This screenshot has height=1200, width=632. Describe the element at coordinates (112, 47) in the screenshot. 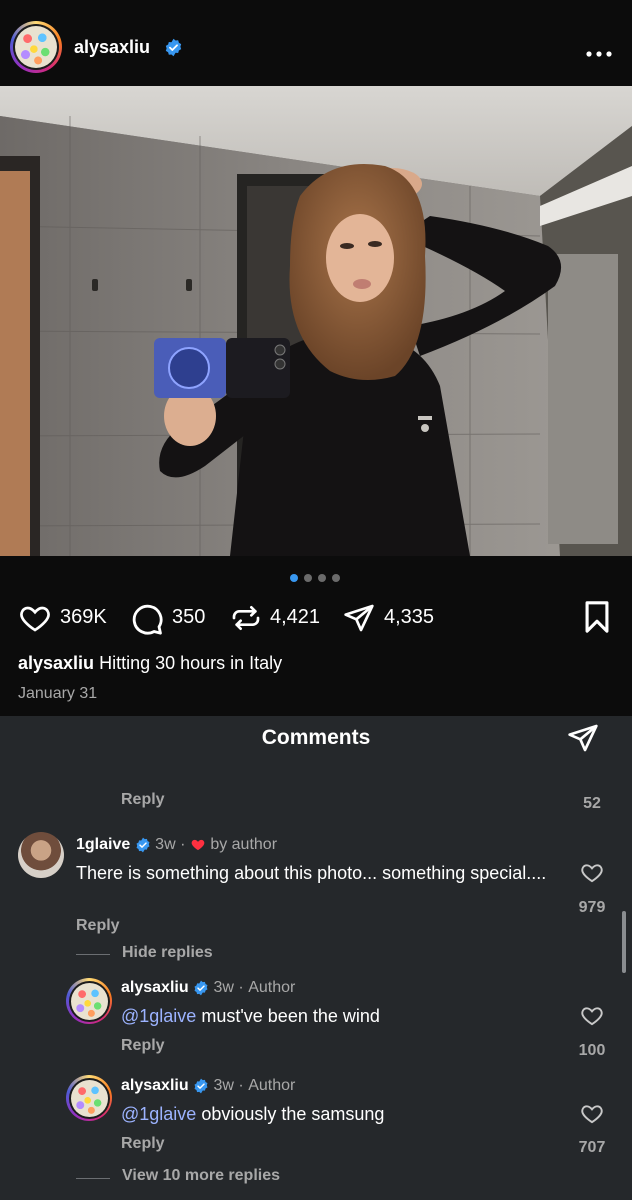

I see `post-username: alysaxliu` at that location.